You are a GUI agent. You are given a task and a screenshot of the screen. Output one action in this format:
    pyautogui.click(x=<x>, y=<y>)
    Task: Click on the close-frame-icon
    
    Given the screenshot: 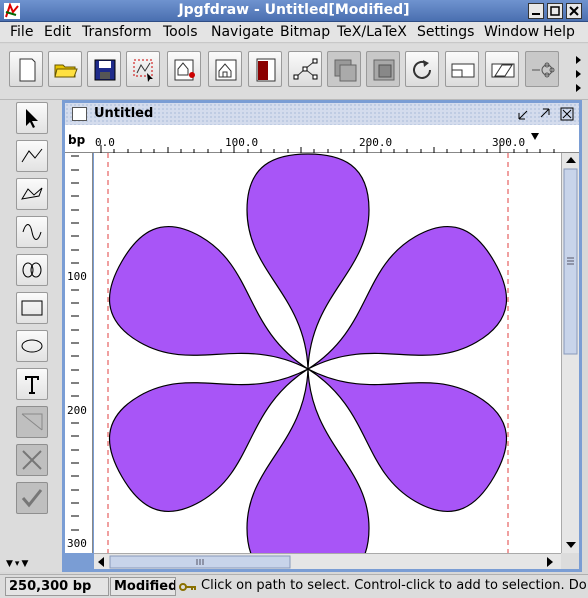 What is the action you would take?
    pyautogui.click(x=567, y=114)
    